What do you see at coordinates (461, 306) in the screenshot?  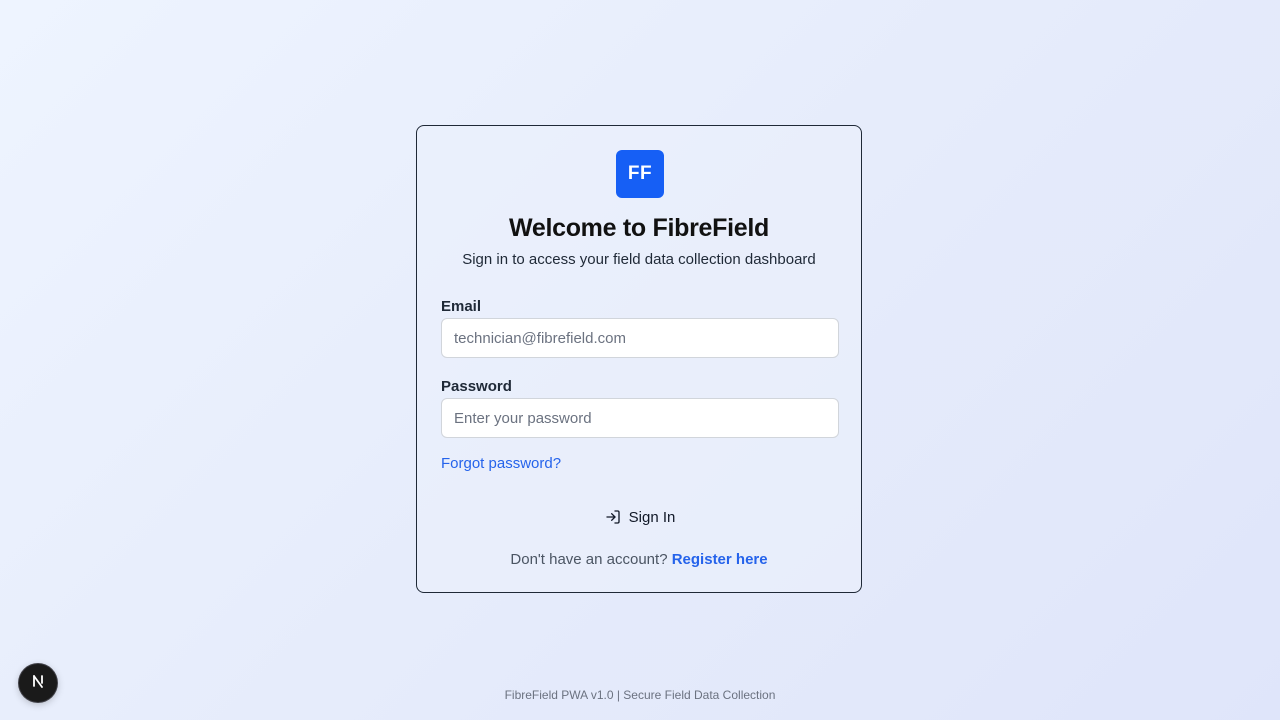 I see `email-label: Email` at bounding box center [461, 306].